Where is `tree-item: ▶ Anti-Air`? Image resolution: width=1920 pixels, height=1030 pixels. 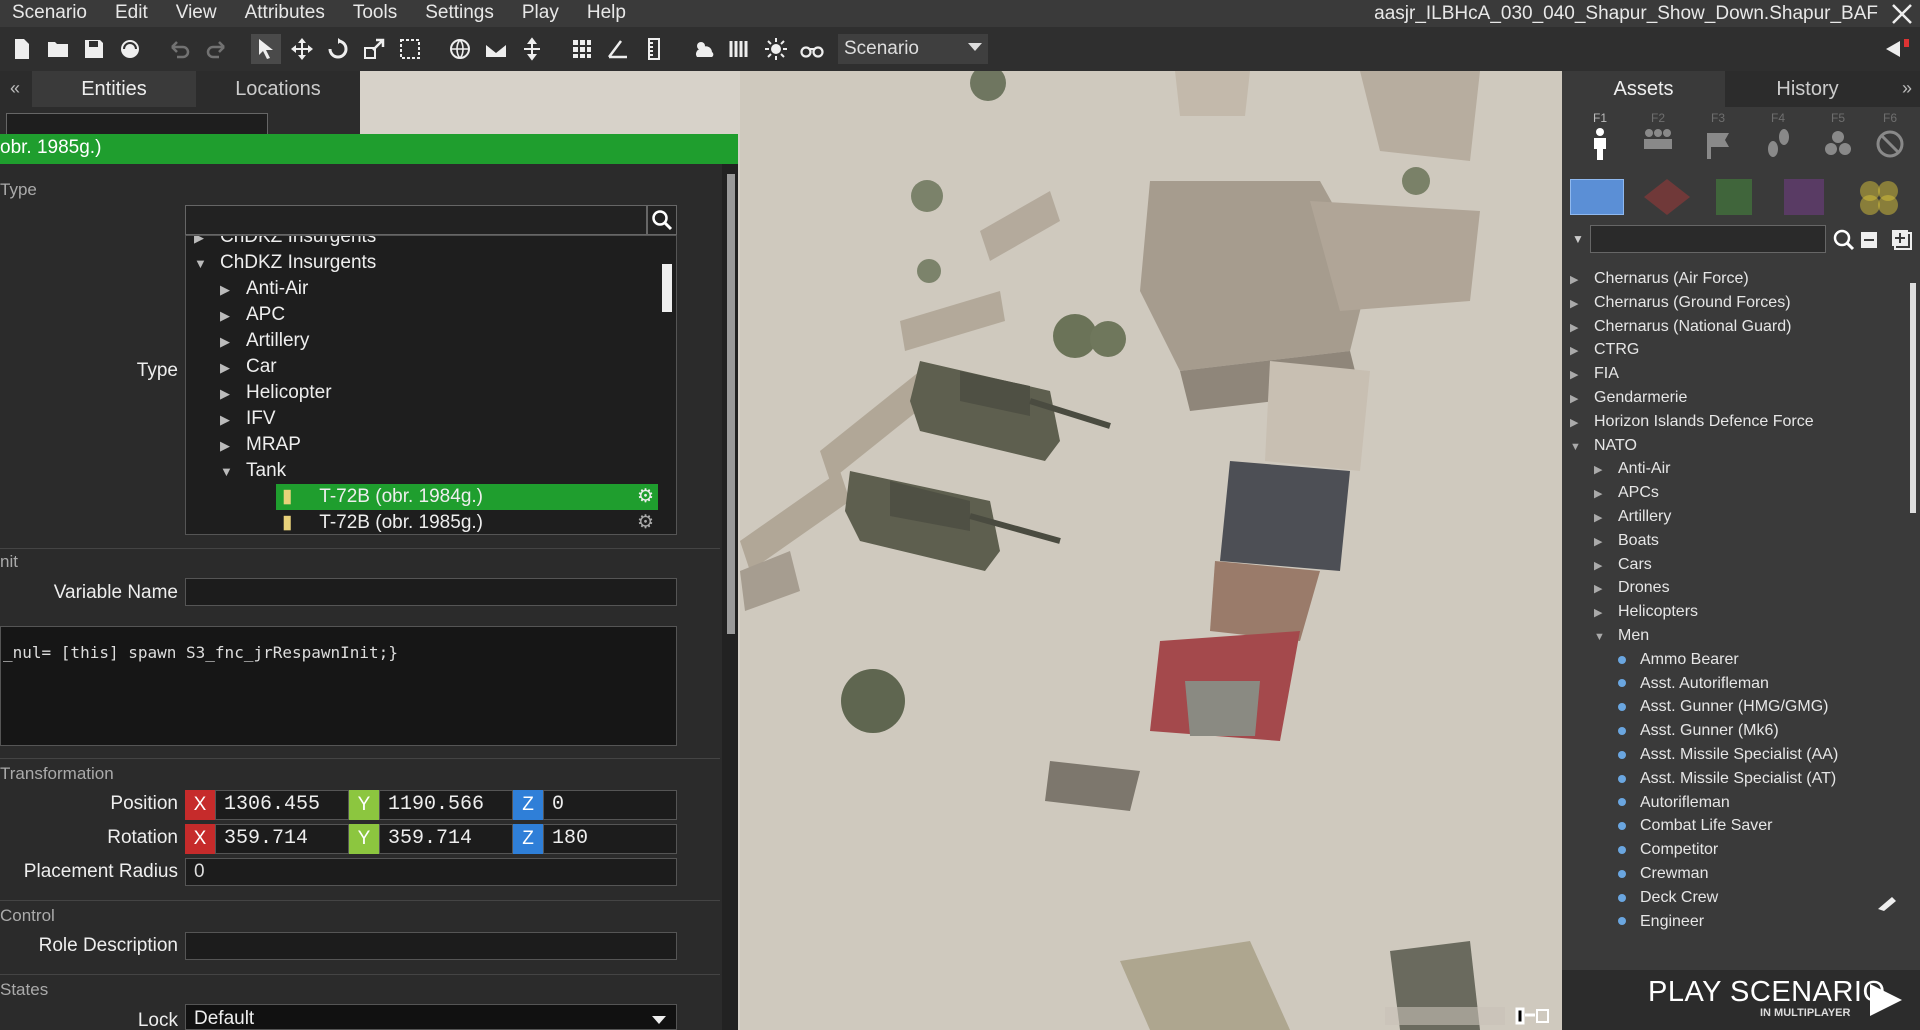
tree-item: ▶ Anti-Air is located at coordinates (264, 289).